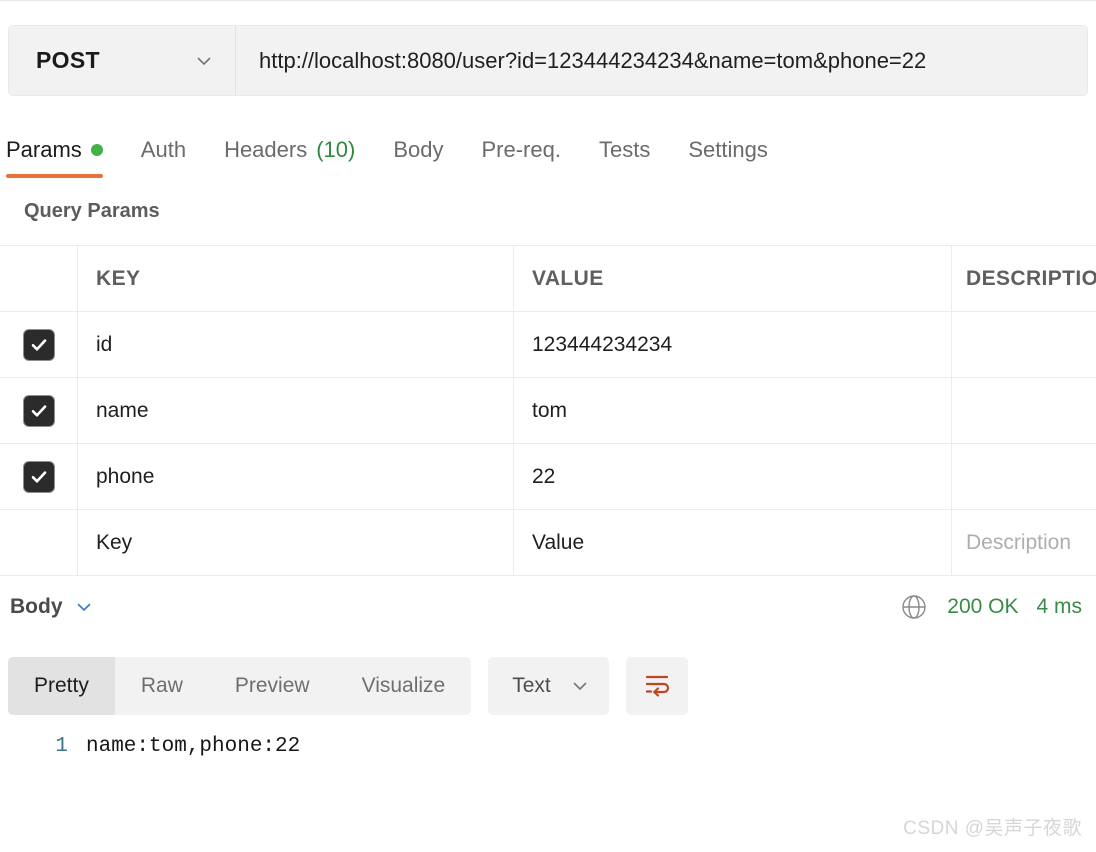 The image size is (1096, 852). What do you see at coordinates (36, 606) in the screenshot?
I see `response-body-label: Body` at bounding box center [36, 606].